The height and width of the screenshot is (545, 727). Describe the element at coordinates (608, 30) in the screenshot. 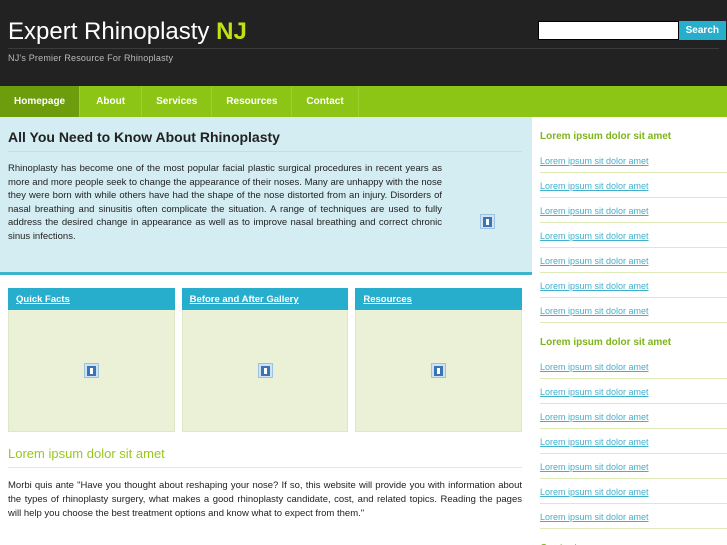

I see `search-input` at that location.